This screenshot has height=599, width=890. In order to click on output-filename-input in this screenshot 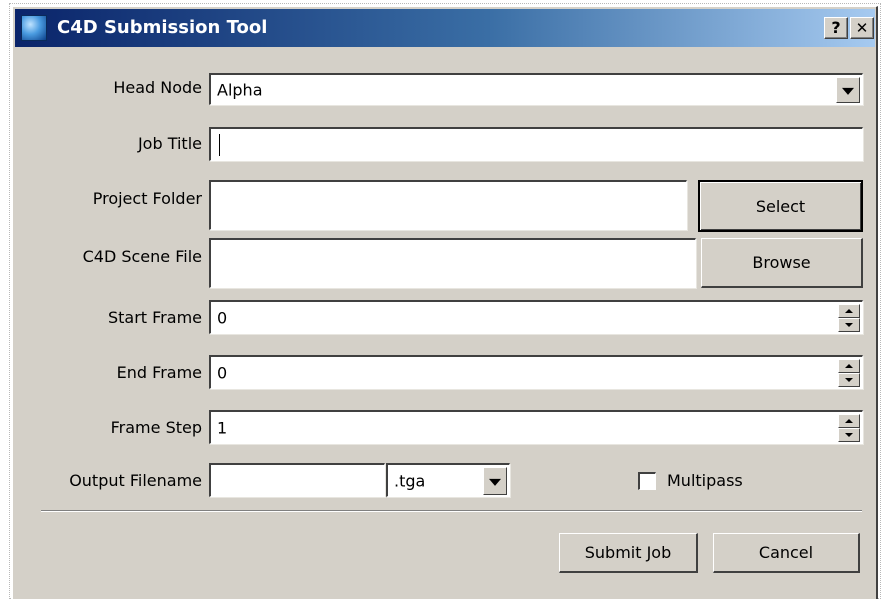, I will do `click(297, 480)`.